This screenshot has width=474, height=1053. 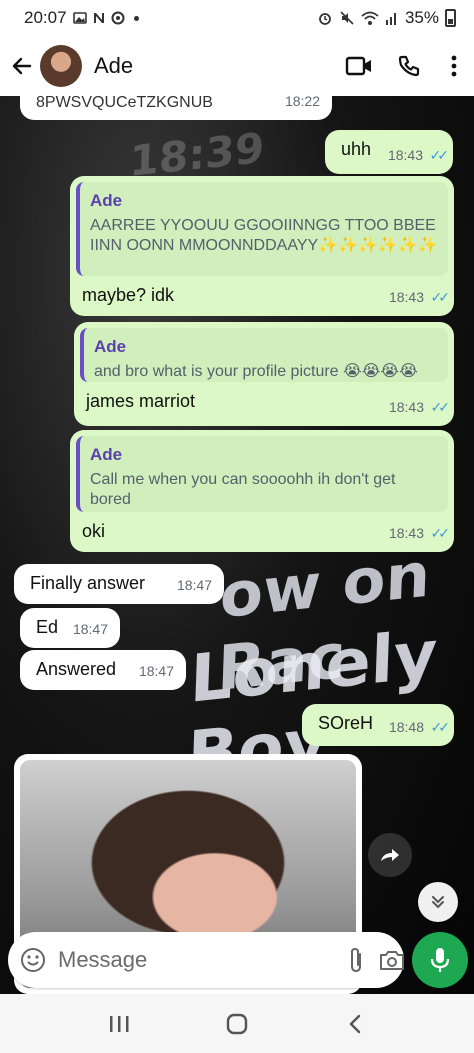 I want to click on message-text: Ed, so click(x=47, y=627).